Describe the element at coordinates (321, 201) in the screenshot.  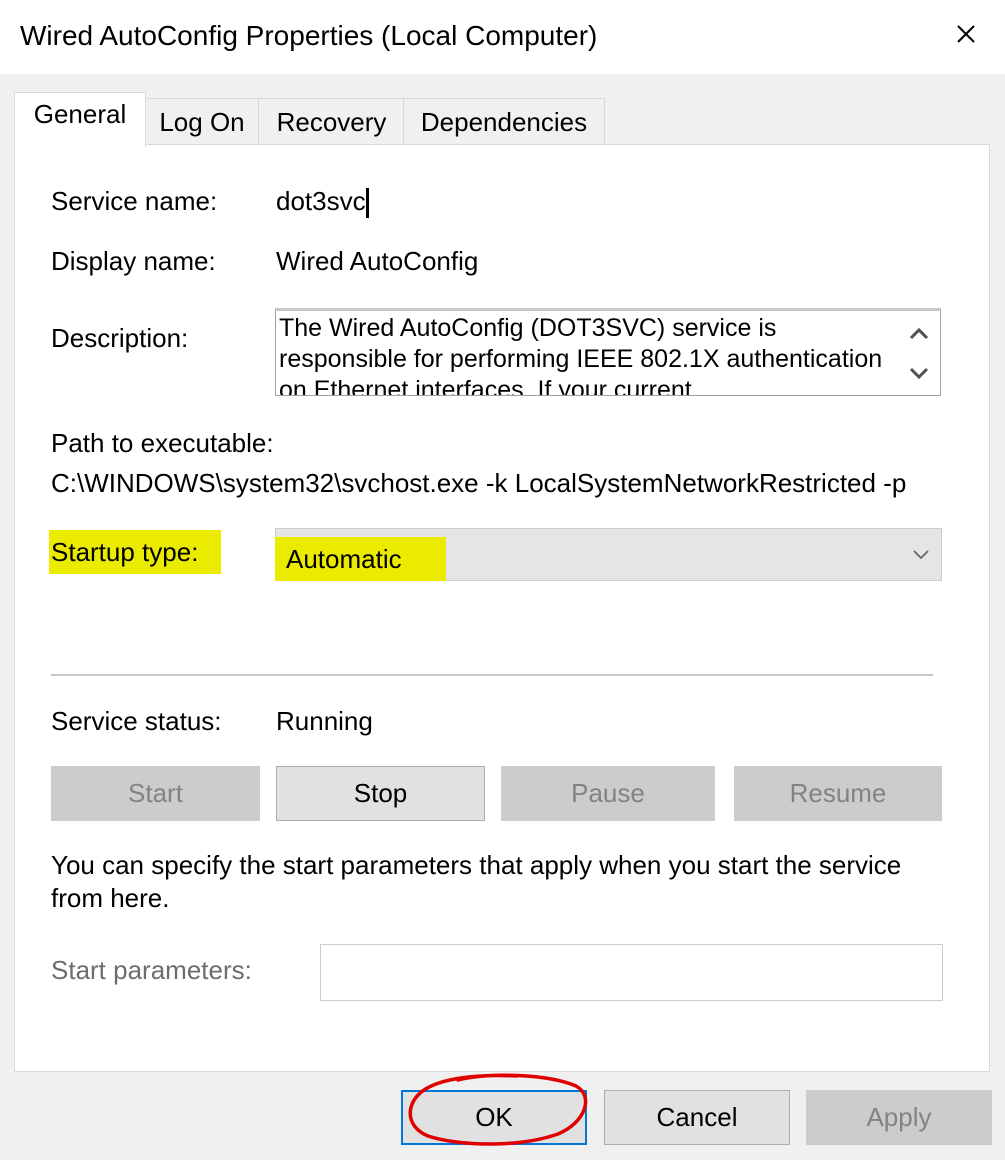
I see `service-name-value: dot3svc` at that location.